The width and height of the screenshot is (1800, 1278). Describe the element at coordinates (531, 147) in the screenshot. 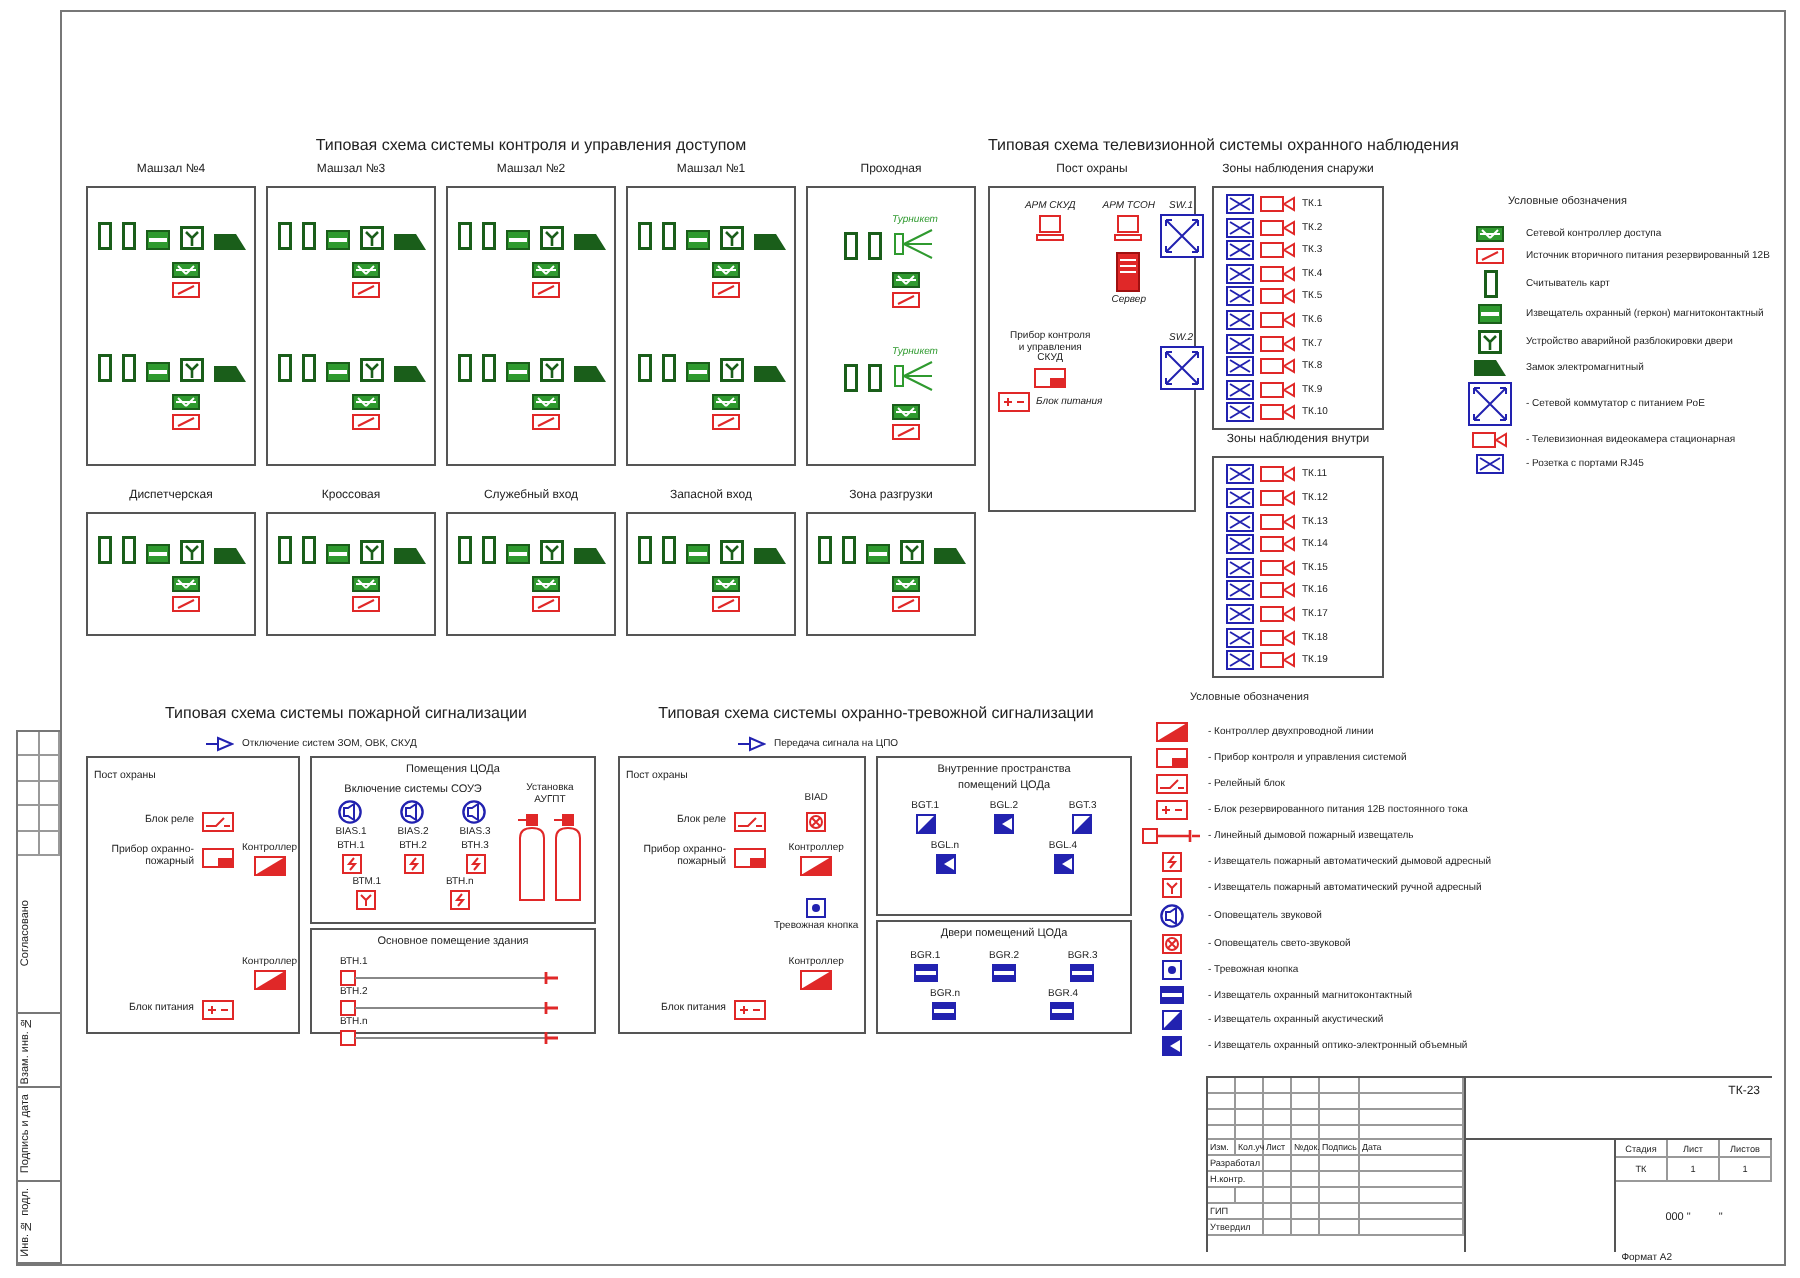

I see `diagram-title: Типовая схема системы контроля и управления доступом` at that location.